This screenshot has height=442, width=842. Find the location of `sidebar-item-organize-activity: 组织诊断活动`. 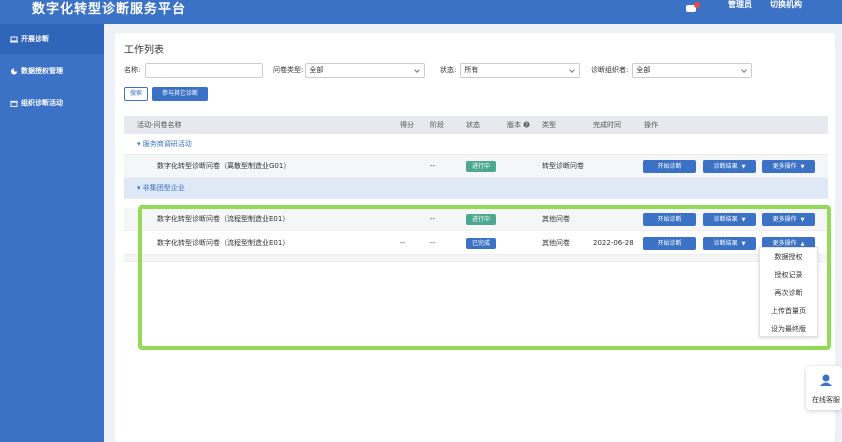

sidebar-item-organize-activity: 组织诊断活动 is located at coordinates (52, 103).